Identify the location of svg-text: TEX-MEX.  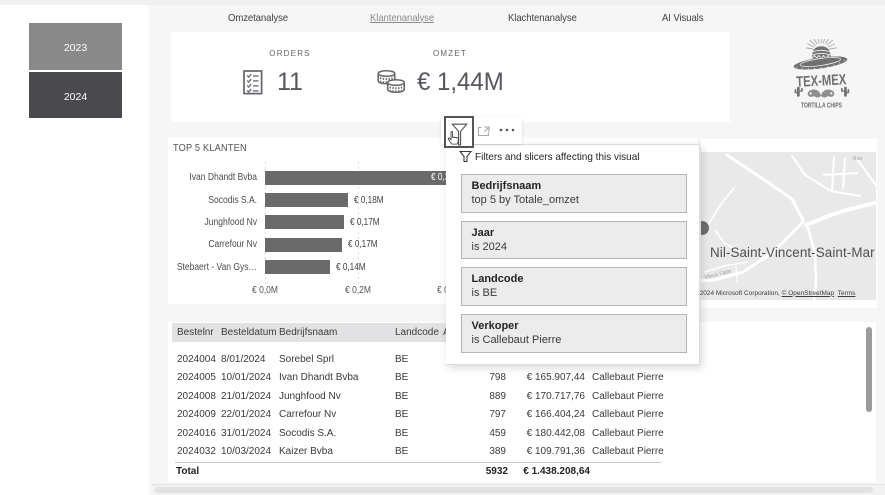
(821, 81).